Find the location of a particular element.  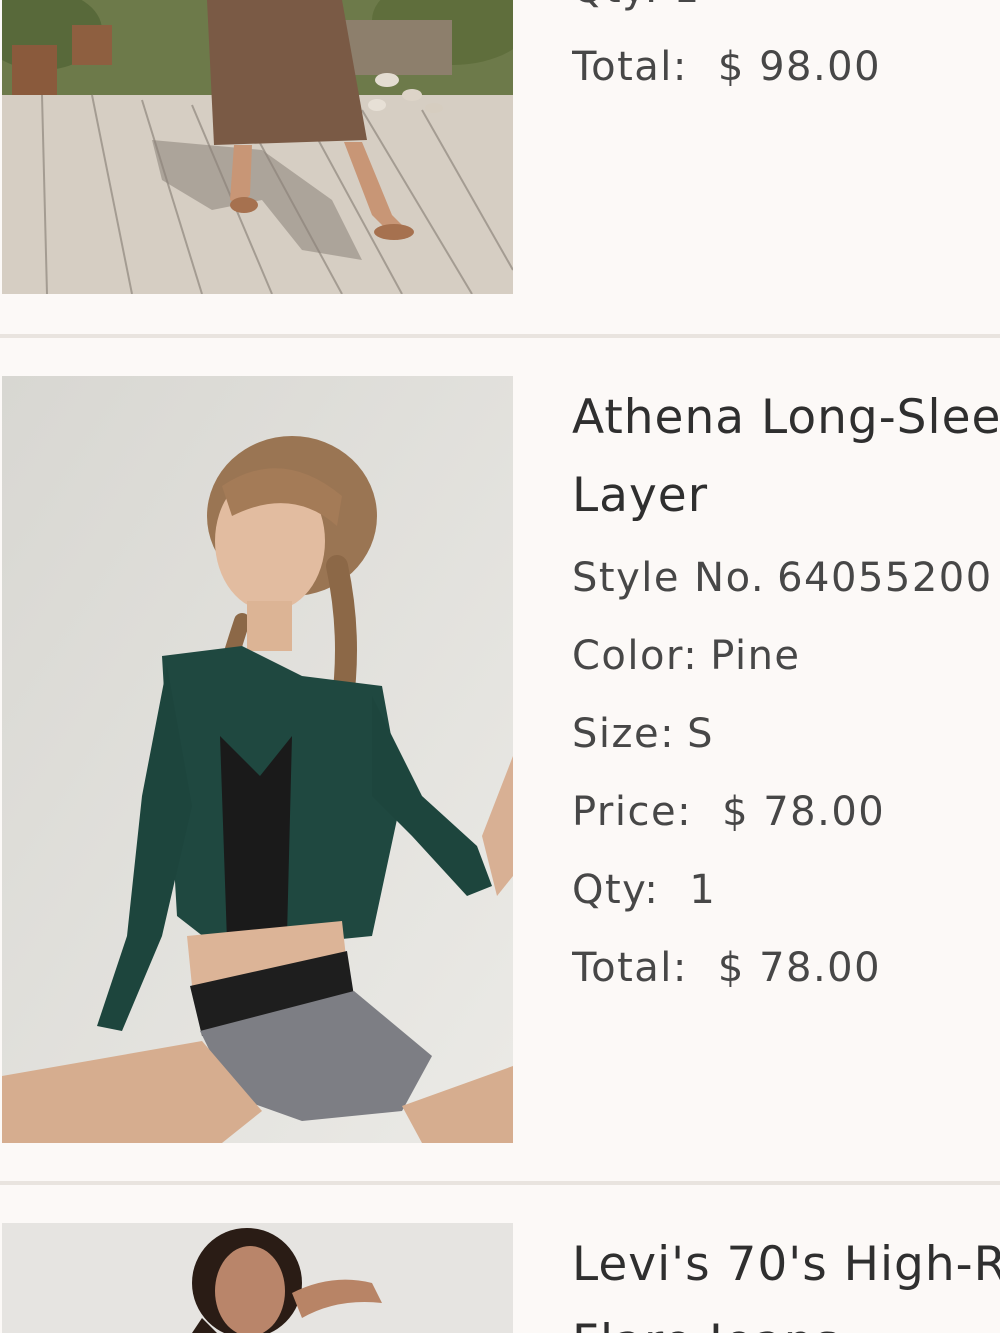

product-title-line-1: Levi's 70's High-Rise is located at coordinates (786, 1265).